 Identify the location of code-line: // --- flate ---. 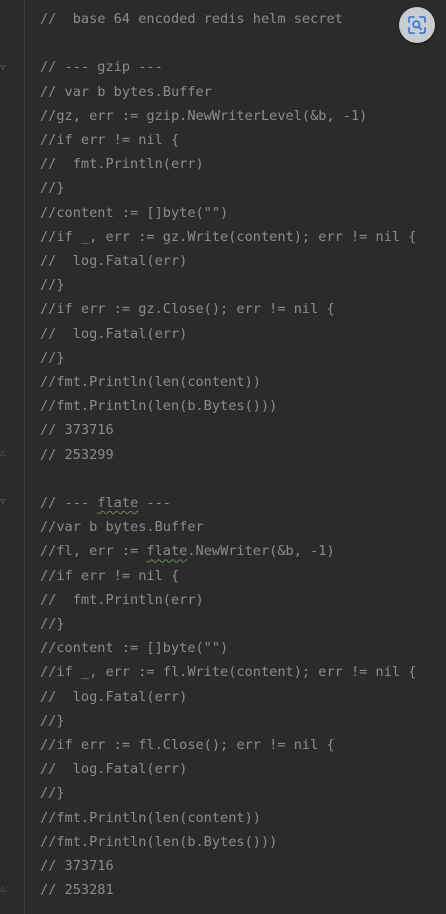
(105, 503).